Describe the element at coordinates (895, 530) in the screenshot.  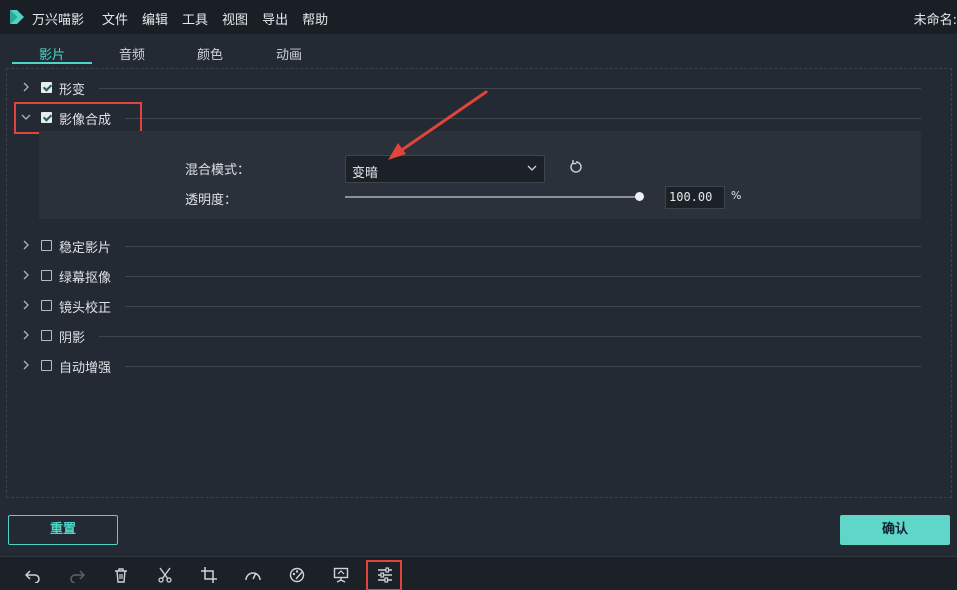
I see `confirm-button: 确认` at that location.